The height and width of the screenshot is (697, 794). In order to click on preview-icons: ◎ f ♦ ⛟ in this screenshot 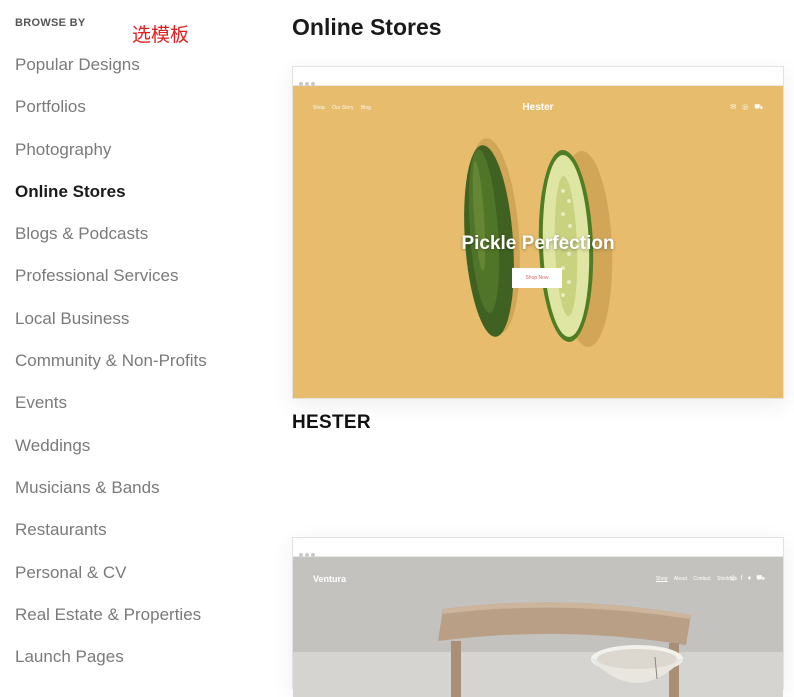, I will do `click(746, 578)`.